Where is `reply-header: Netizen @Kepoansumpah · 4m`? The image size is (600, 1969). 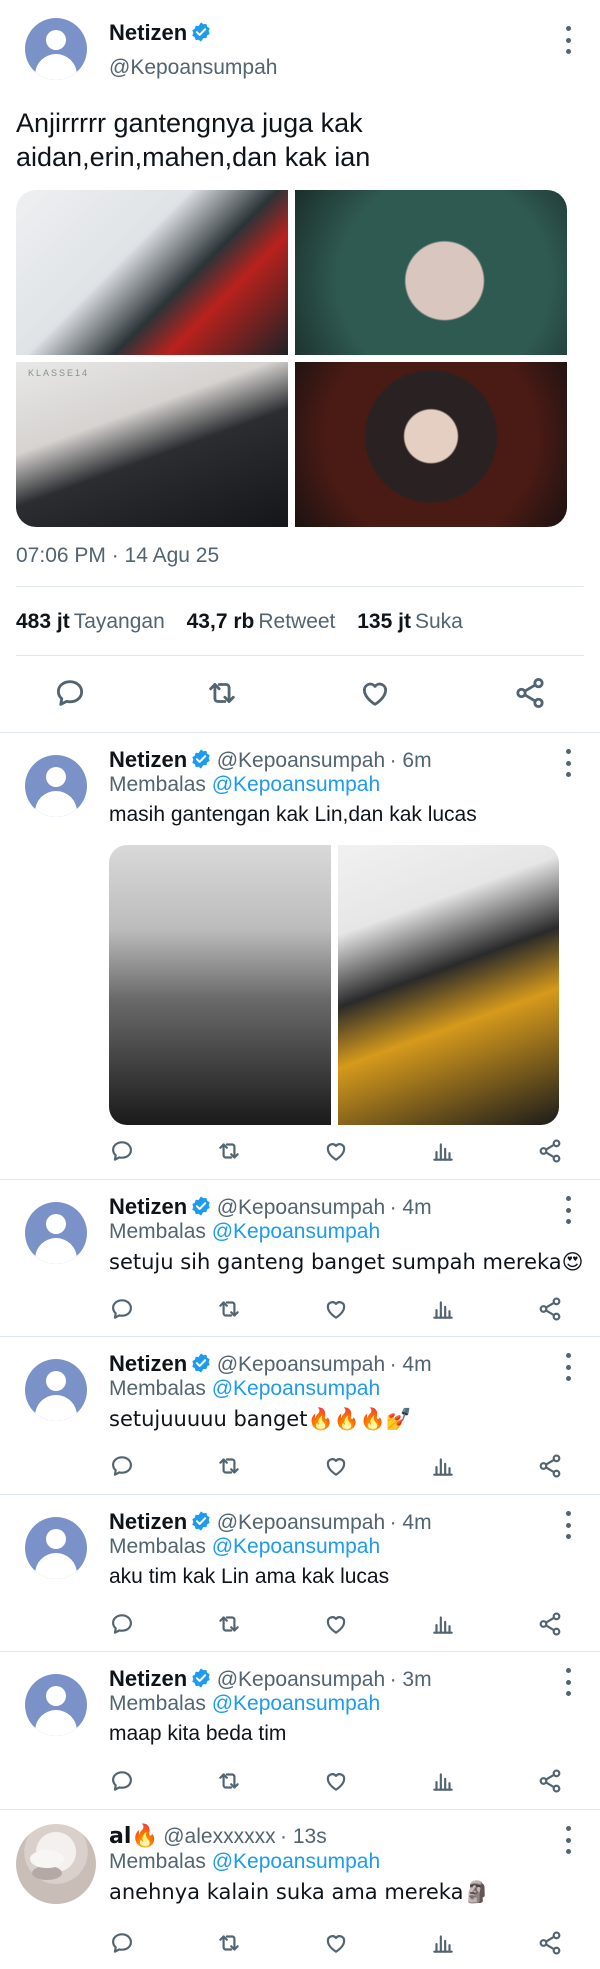
reply-header: Netizen @Kepoansumpah · 4m is located at coordinates (270, 1365).